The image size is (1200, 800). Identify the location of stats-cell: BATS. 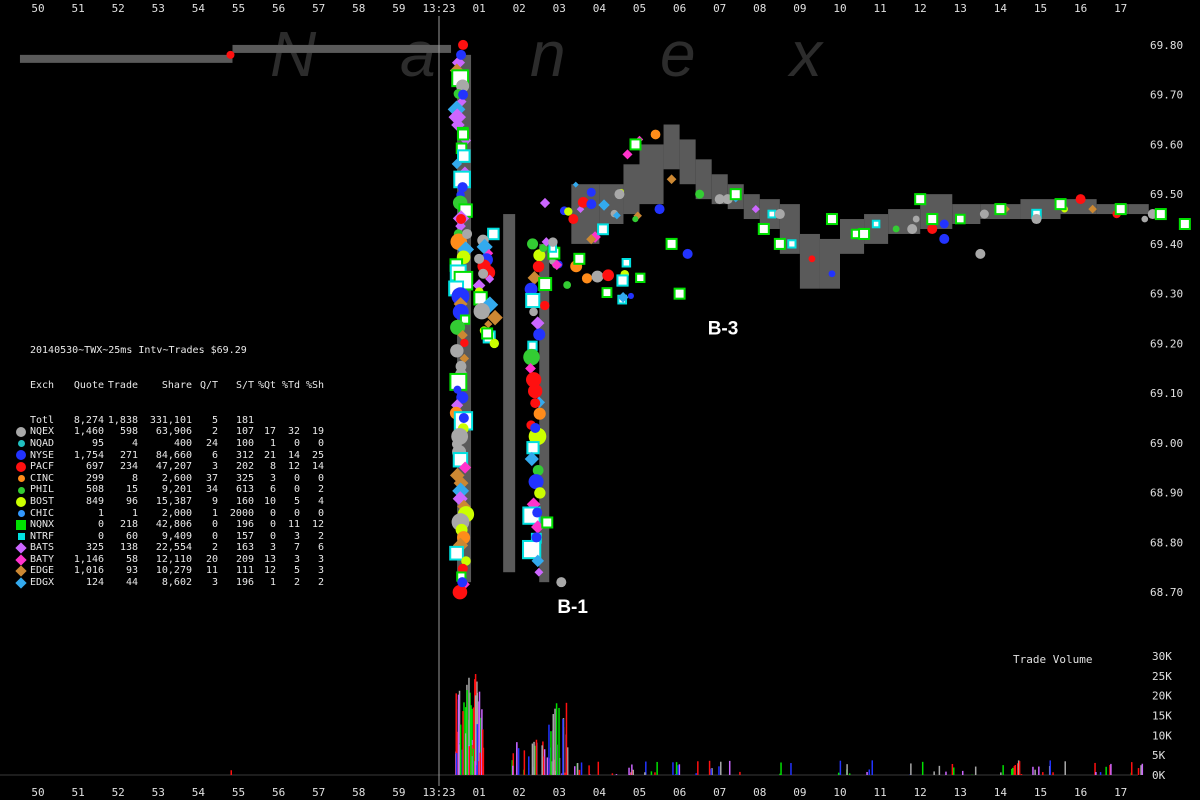
(42, 548).